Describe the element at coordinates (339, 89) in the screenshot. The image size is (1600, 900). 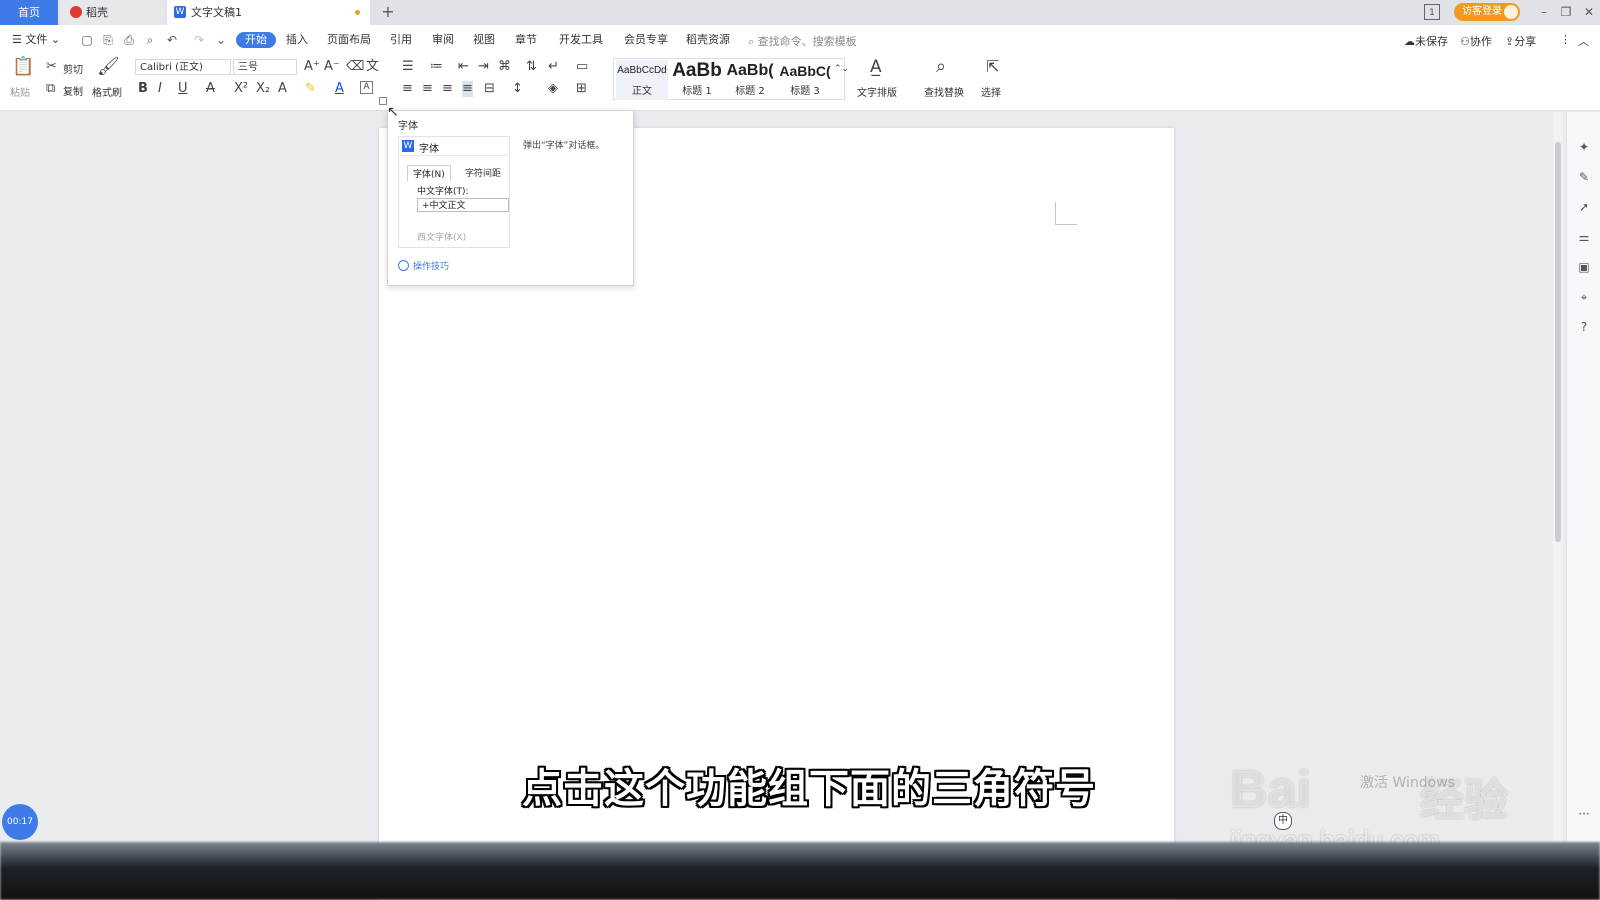
I see `font-color-icon: A` at that location.